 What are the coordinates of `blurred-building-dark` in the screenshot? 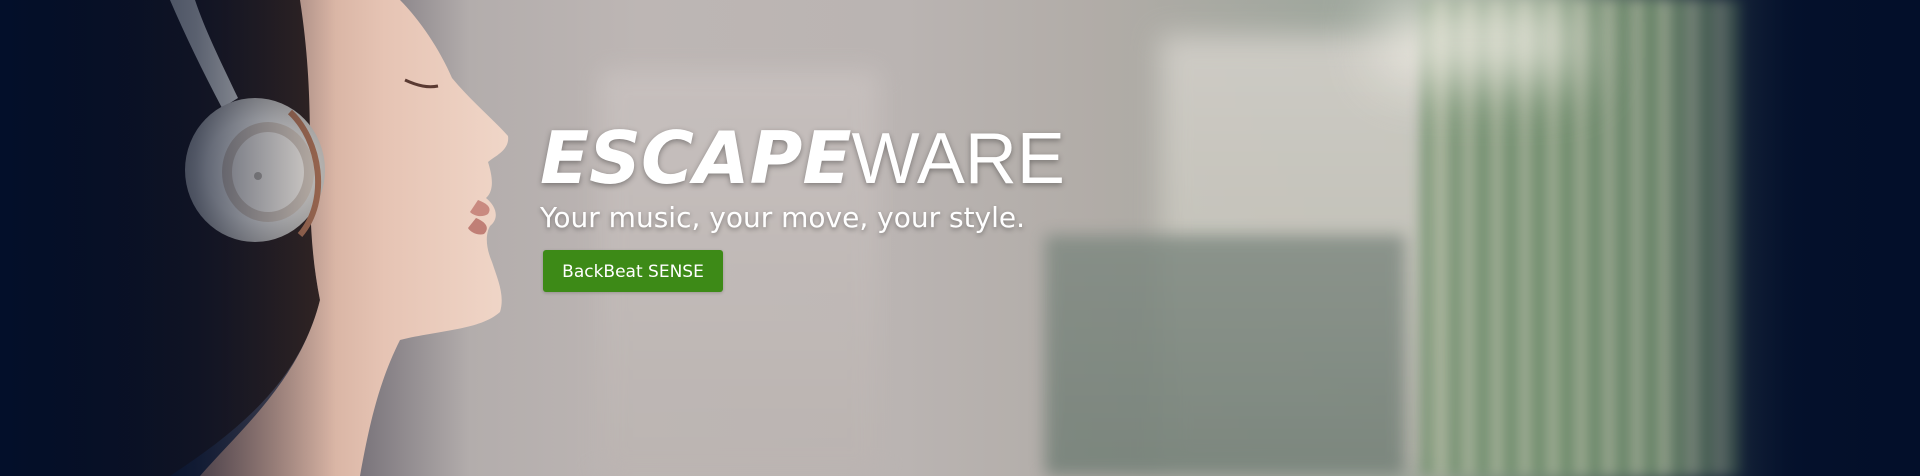 It's located at (1225, 355).